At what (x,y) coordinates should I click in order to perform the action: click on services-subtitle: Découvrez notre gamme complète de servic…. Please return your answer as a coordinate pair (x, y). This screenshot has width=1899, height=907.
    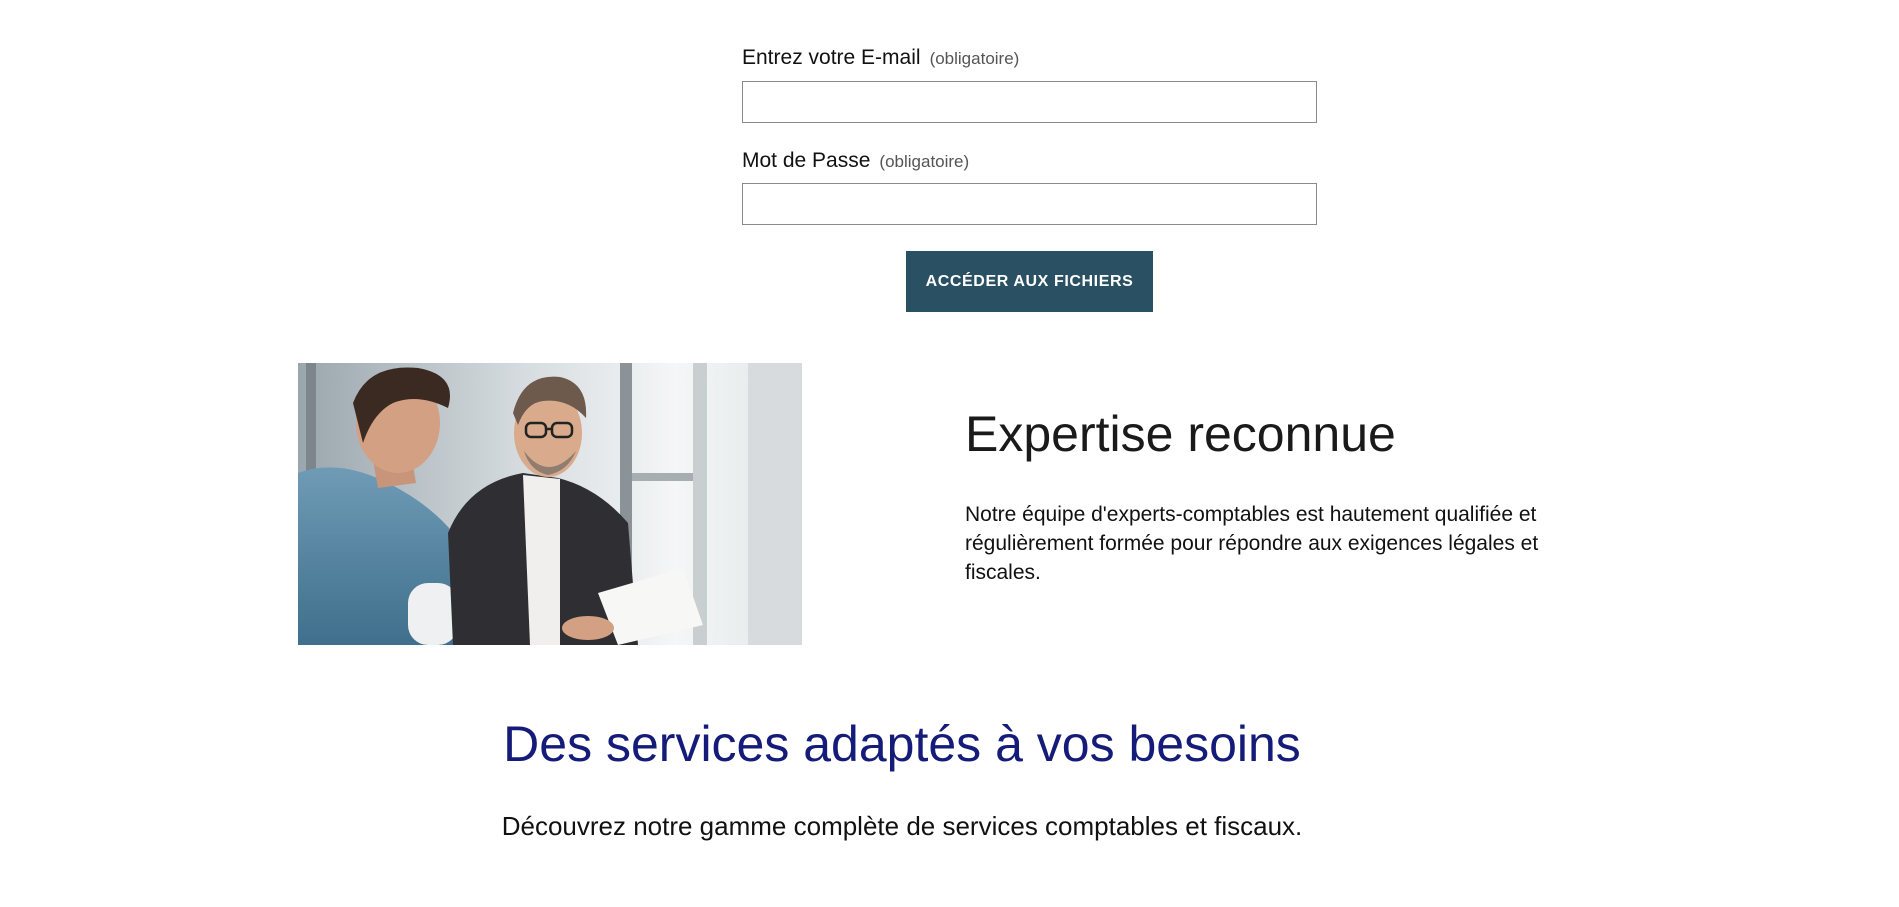
    Looking at the image, I should click on (902, 826).